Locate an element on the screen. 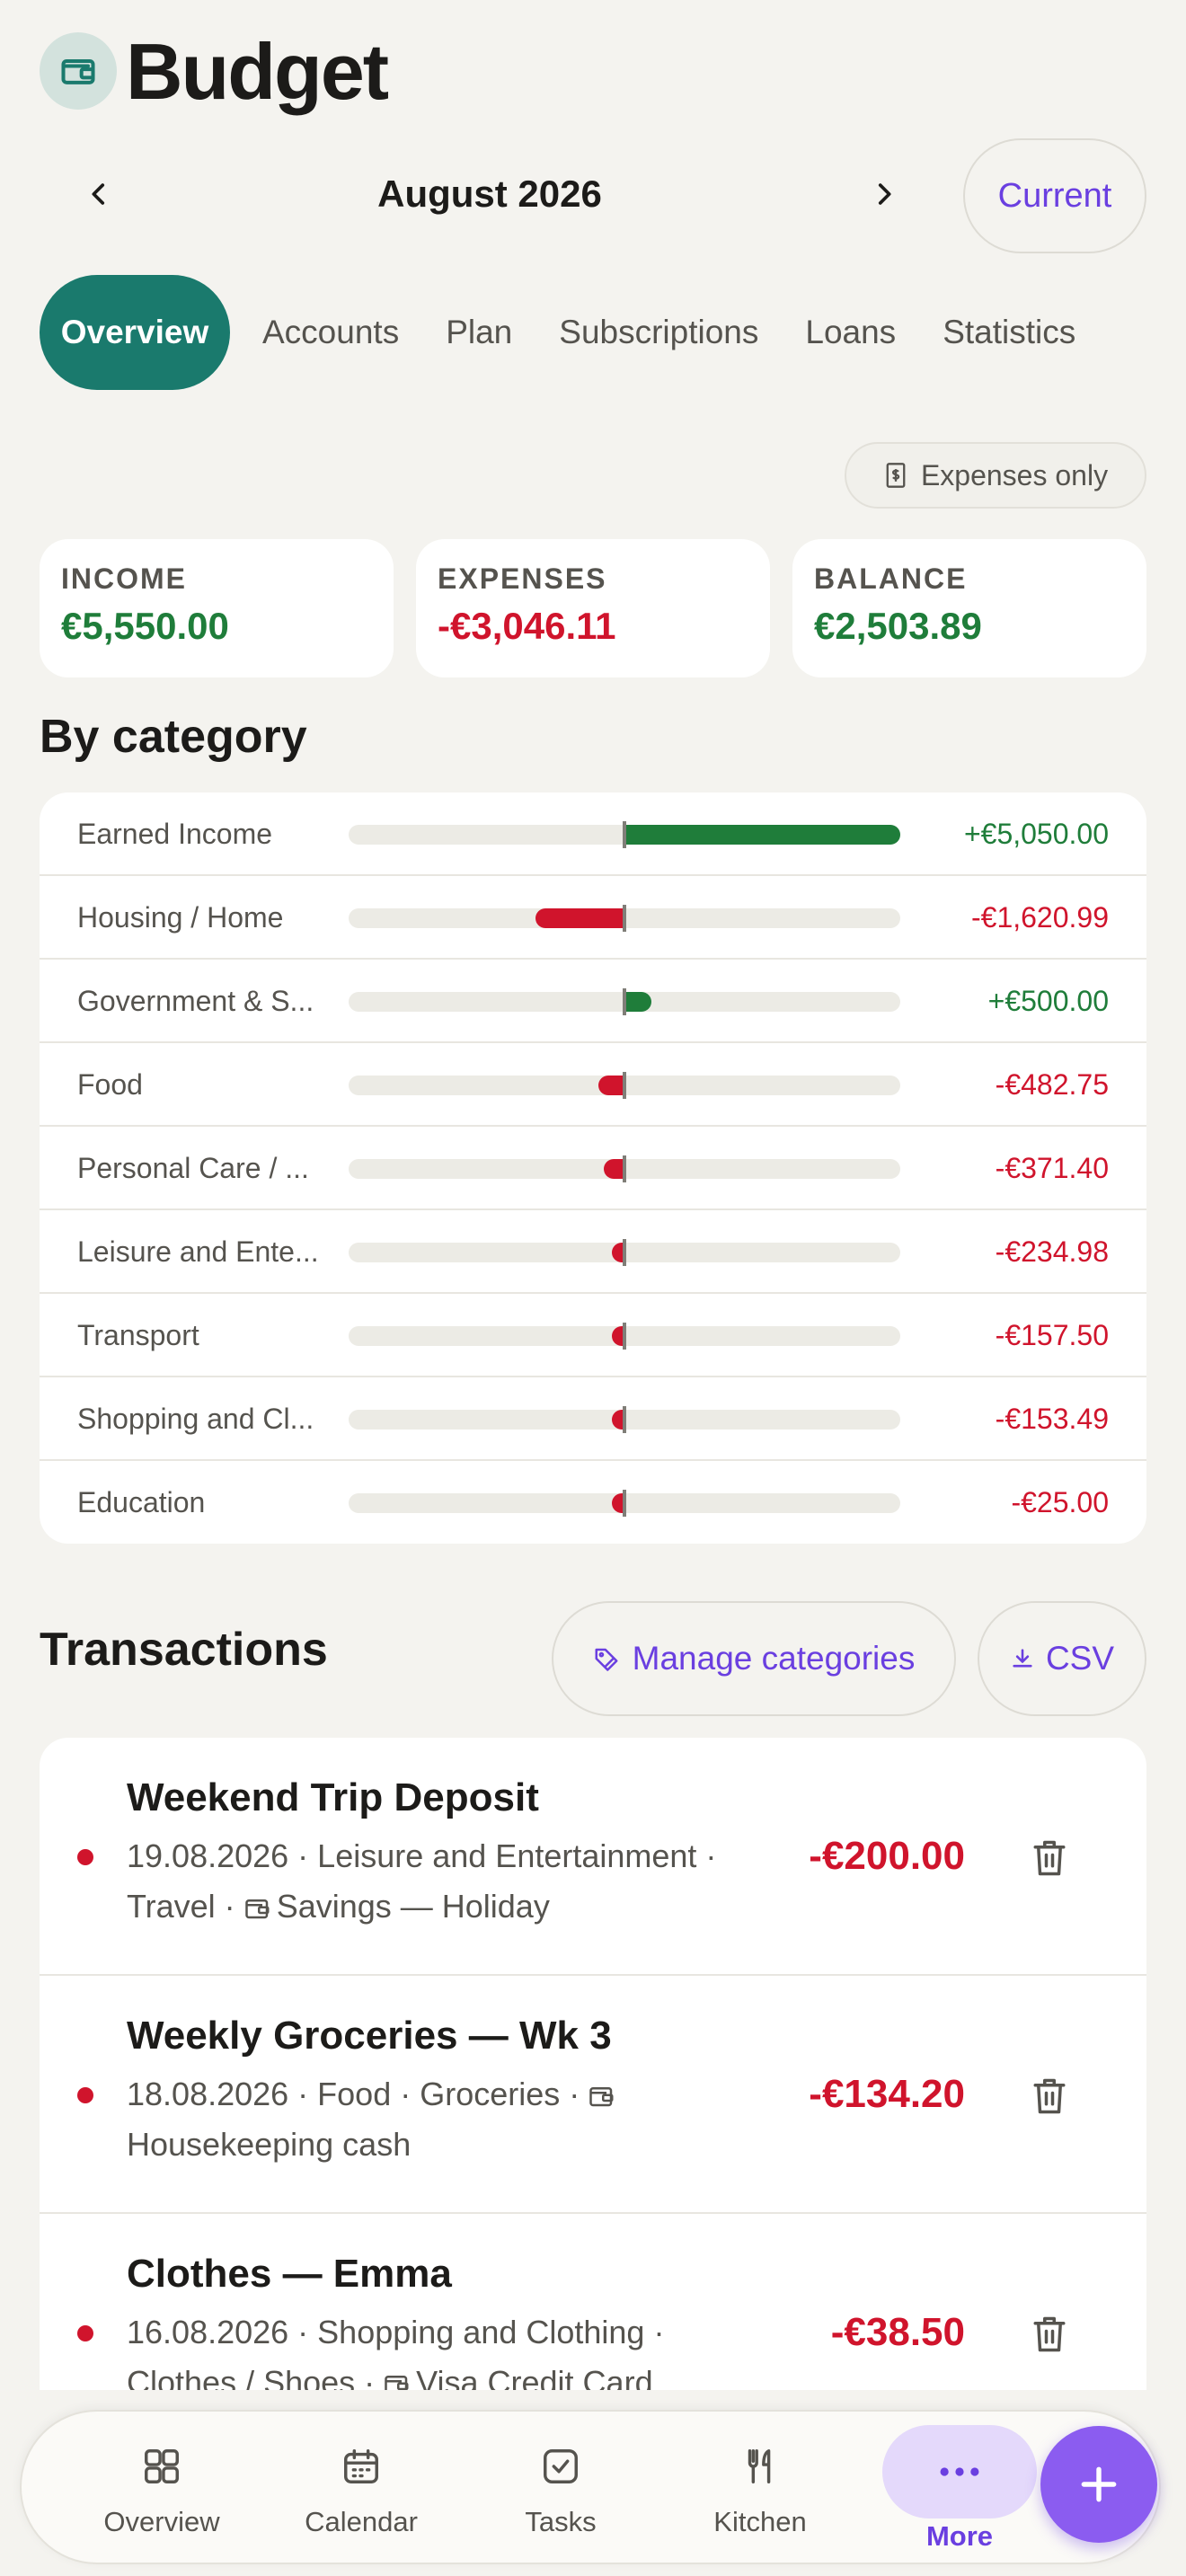 Image resolution: width=1186 pixels, height=2576 pixels. expenses-only-label: Expenses only is located at coordinates (1014, 474).